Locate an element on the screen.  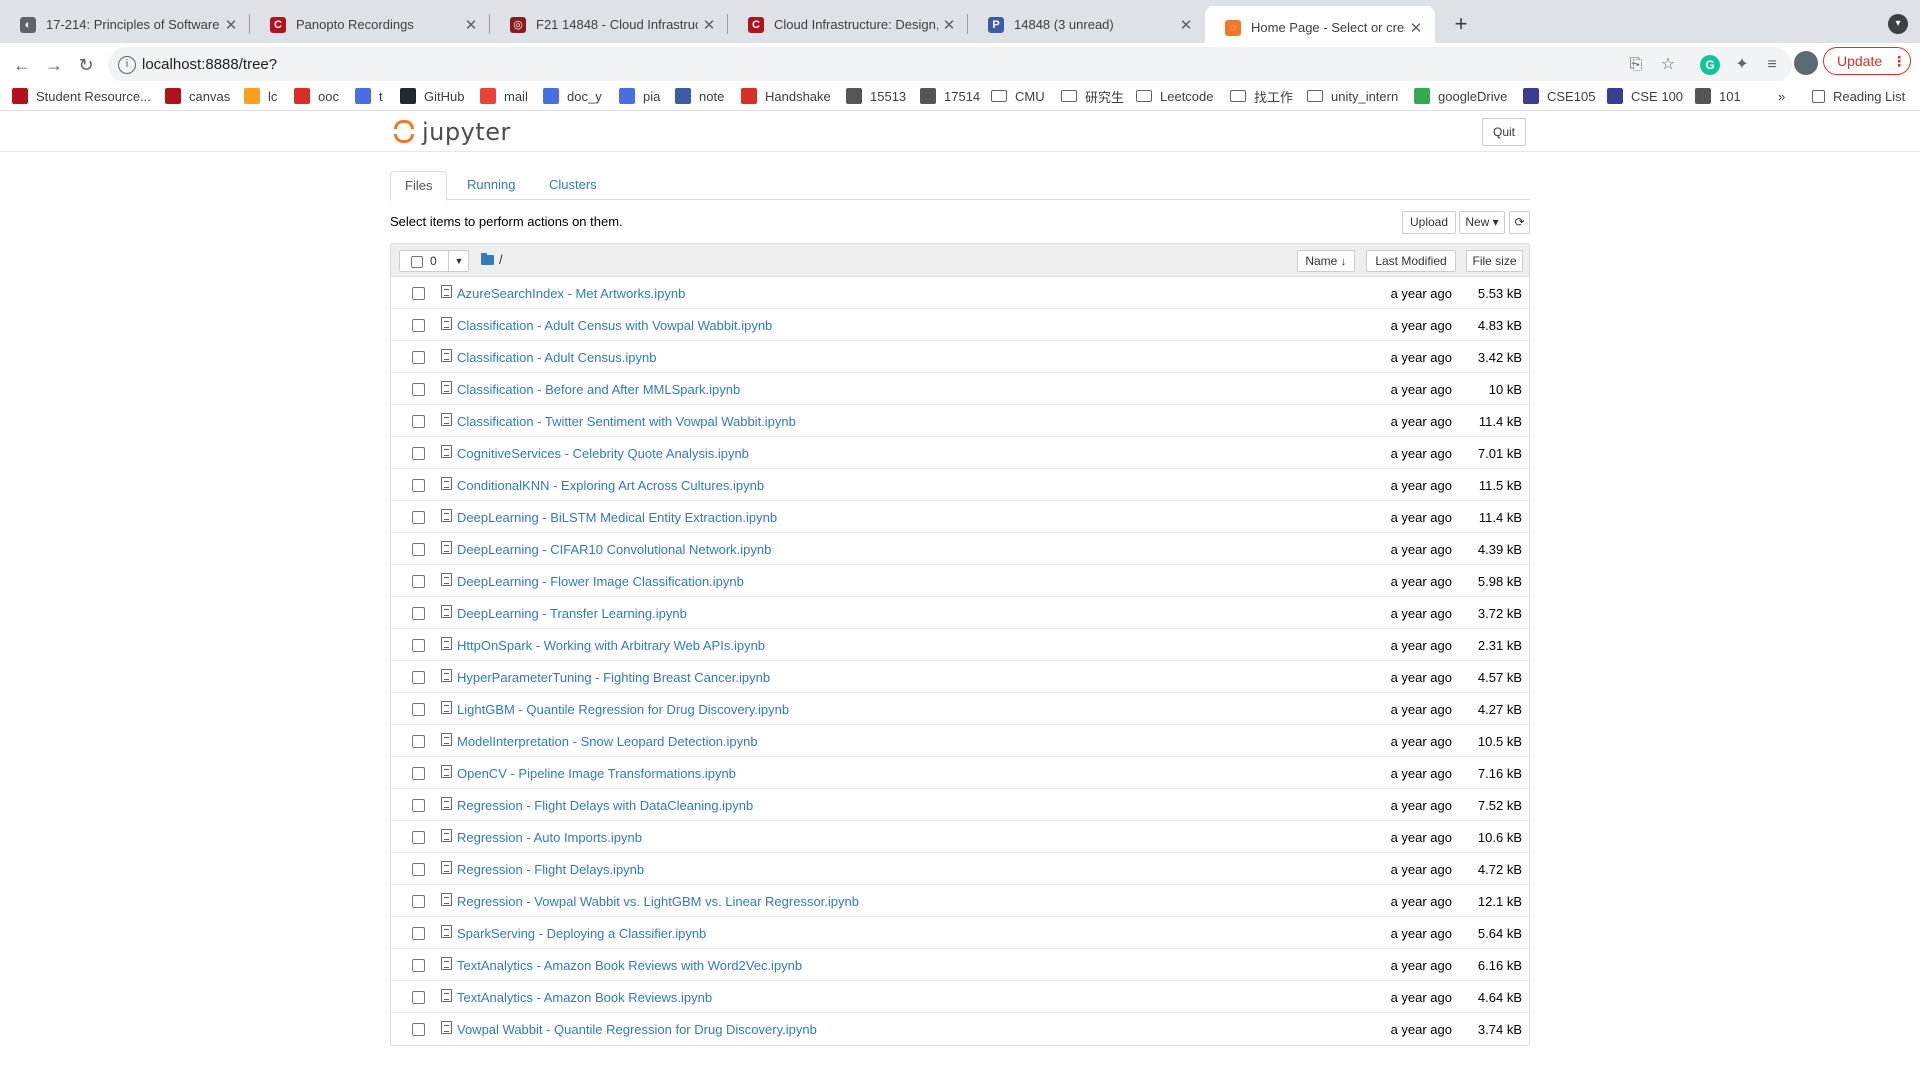
select-dropdown-icon: ▼ is located at coordinates (458, 261).